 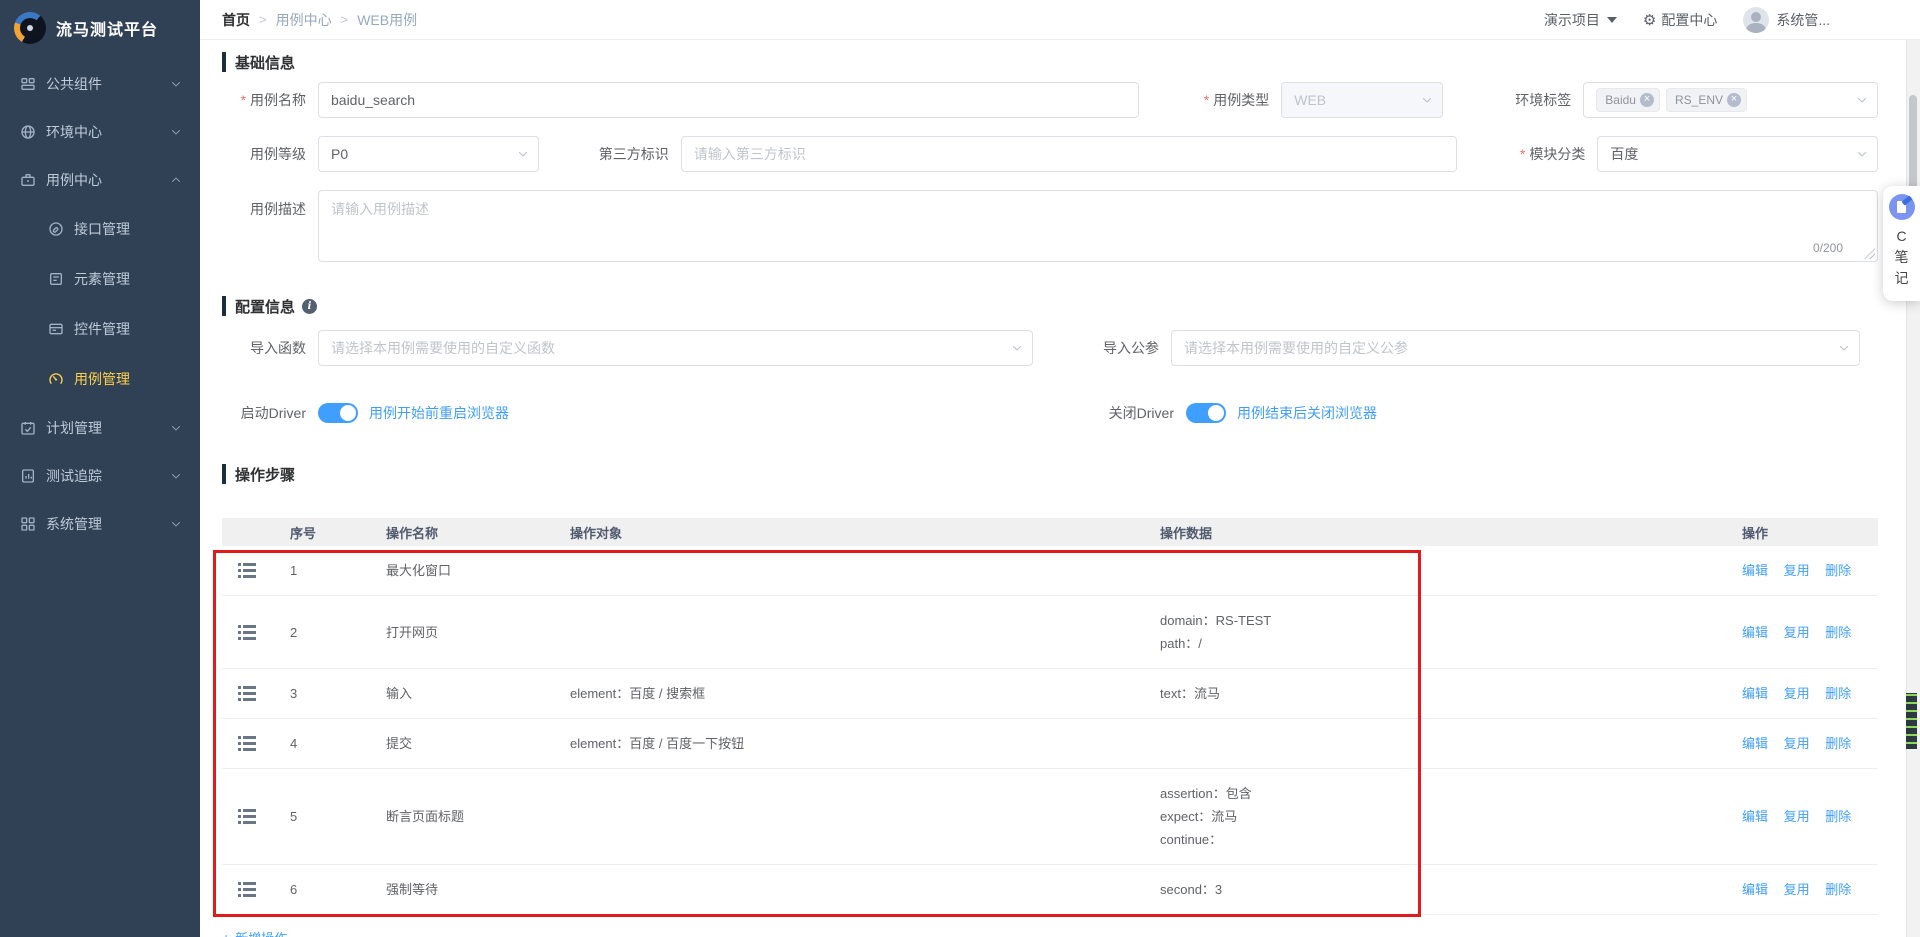 What do you see at coordinates (100, 279) in the screenshot?
I see `sidebar-item-element-management: 元素管理` at bounding box center [100, 279].